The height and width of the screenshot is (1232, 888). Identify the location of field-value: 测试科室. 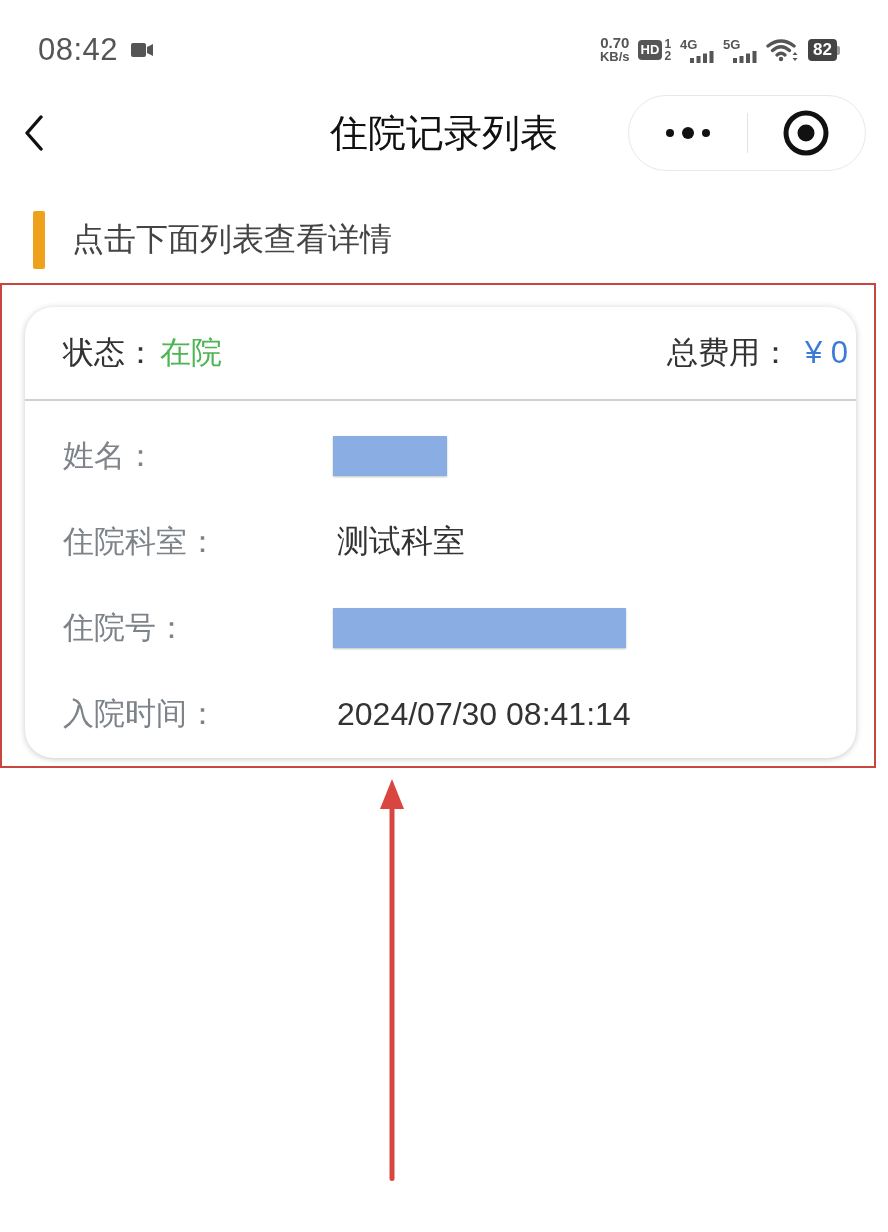
(401, 541).